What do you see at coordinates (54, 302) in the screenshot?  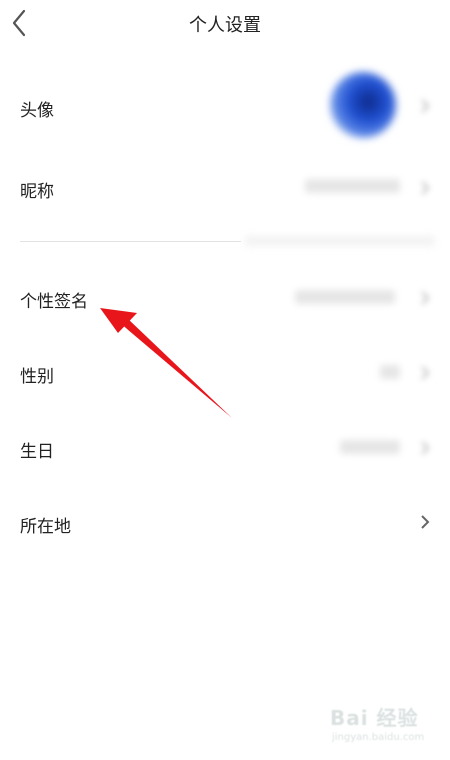 I see `row-label: 个性签名` at bounding box center [54, 302].